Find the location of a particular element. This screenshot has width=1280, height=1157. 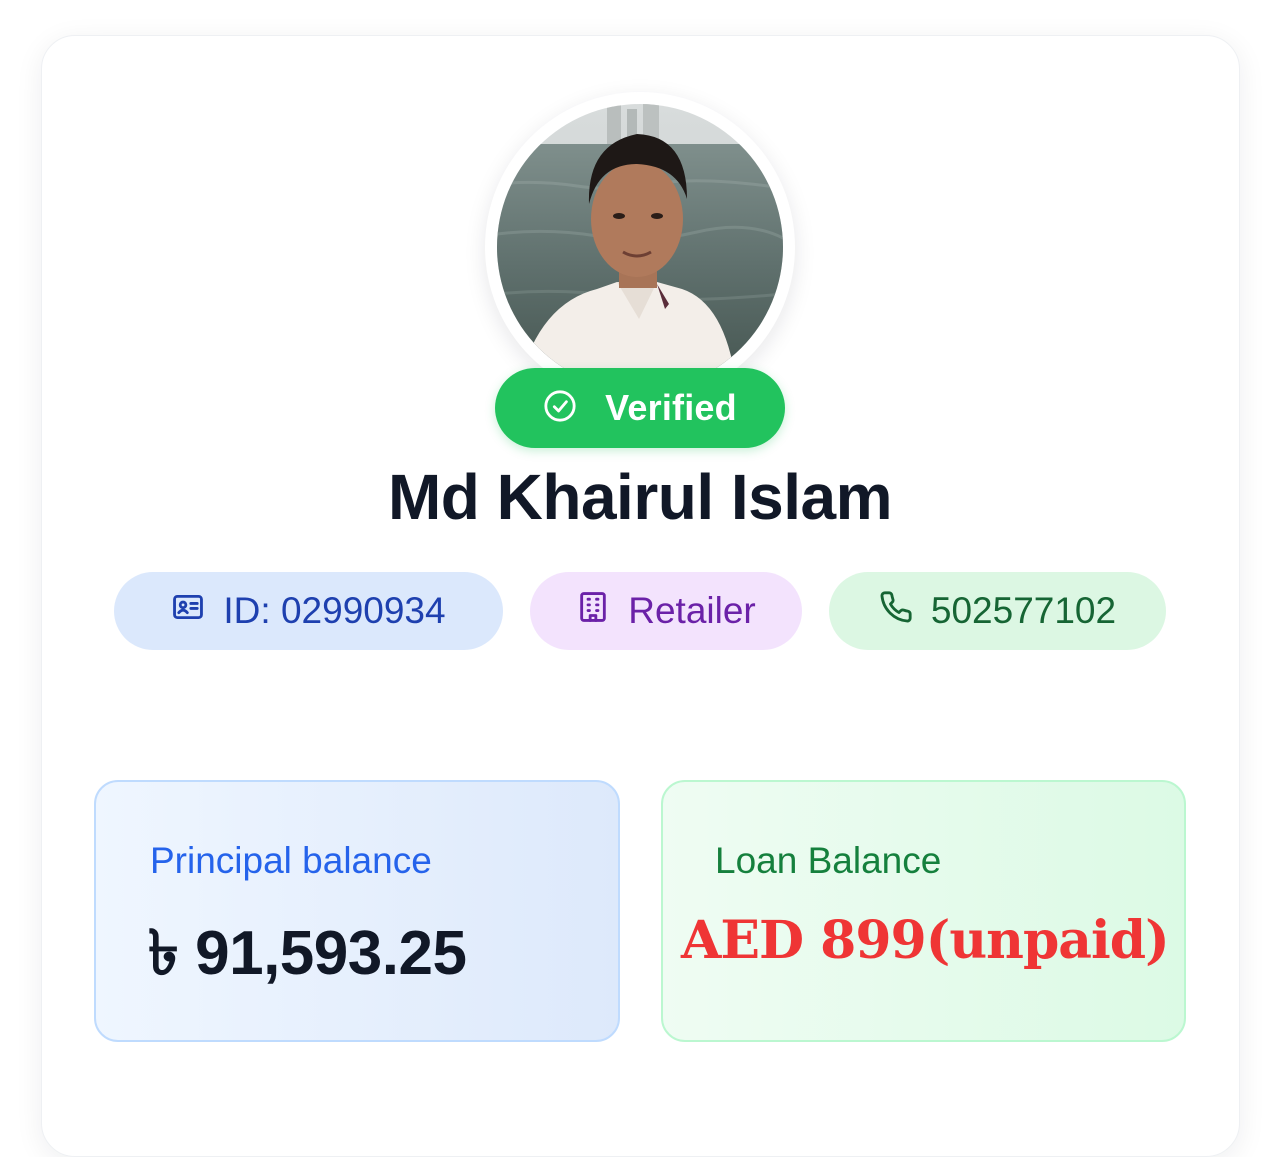

phone-chip: 502577102 is located at coordinates (997, 611).